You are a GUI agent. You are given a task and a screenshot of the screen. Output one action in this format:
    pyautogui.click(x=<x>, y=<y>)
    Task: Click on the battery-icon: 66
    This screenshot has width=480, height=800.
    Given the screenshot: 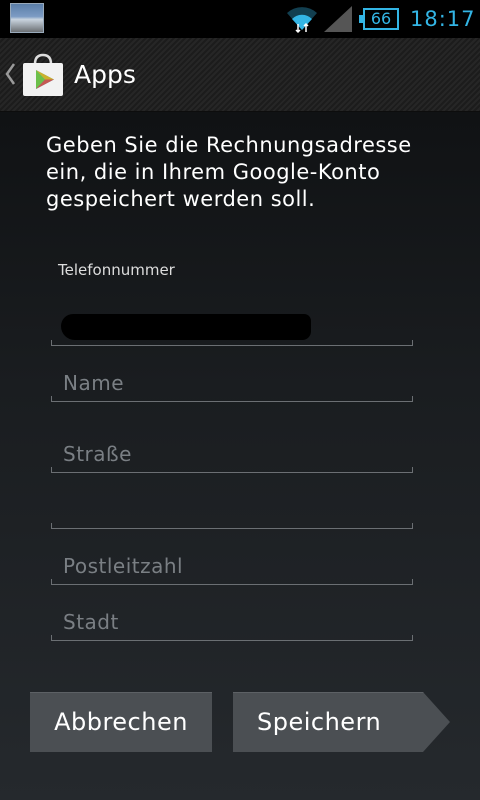 What is the action you would take?
    pyautogui.click(x=379, y=19)
    